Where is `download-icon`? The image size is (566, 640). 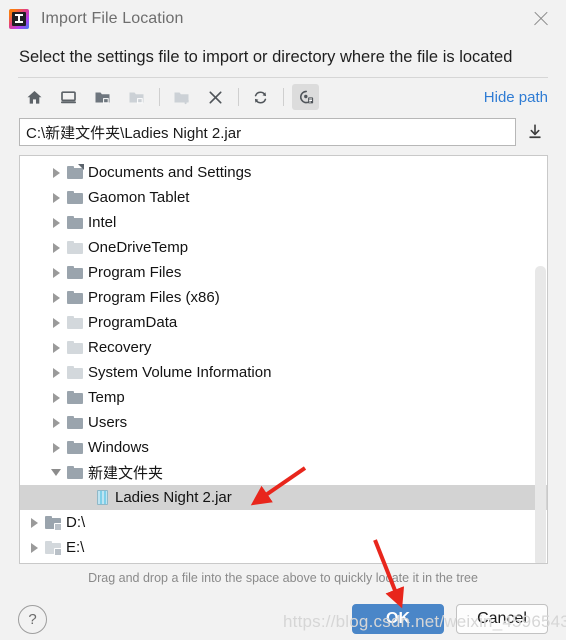 download-icon is located at coordinates (535, 132).